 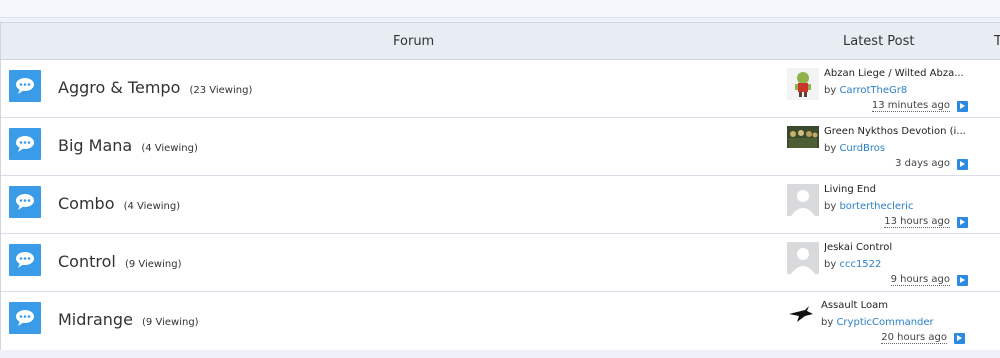 I want to click on author-link: CurdBros, so click(x=862, y=148).